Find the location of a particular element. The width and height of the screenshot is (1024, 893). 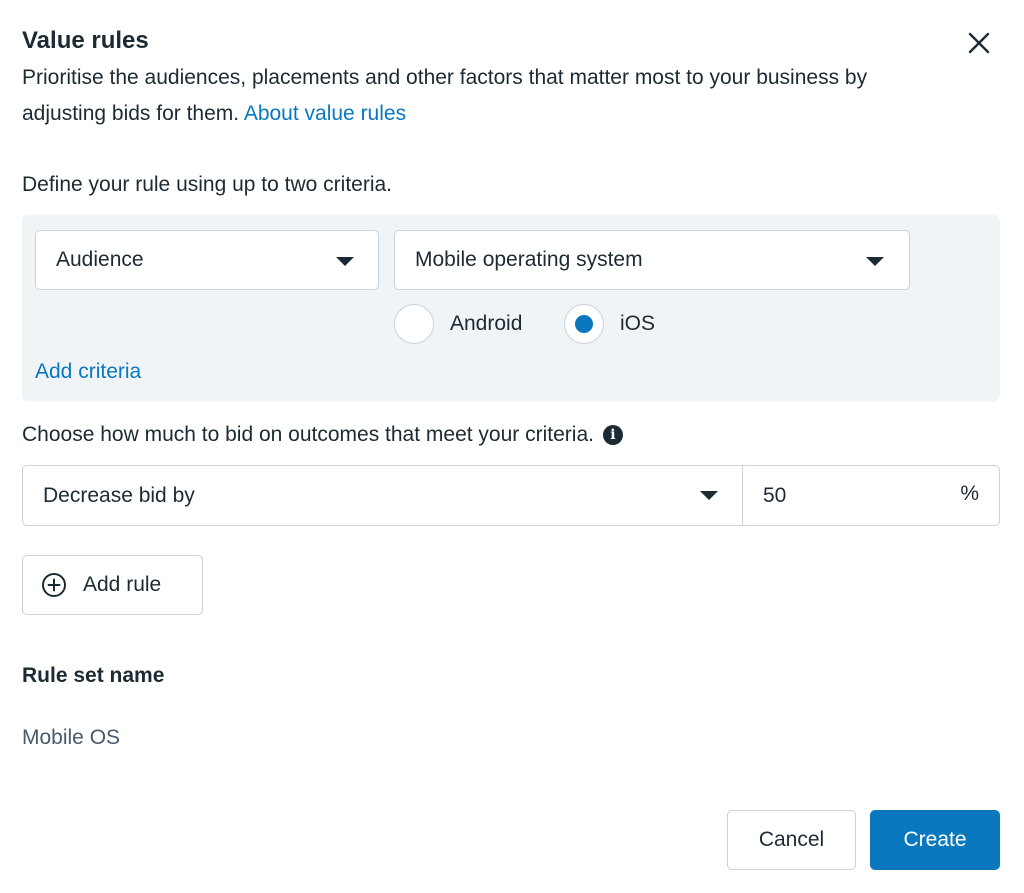

close-icon is located at coordinates (979, 43).